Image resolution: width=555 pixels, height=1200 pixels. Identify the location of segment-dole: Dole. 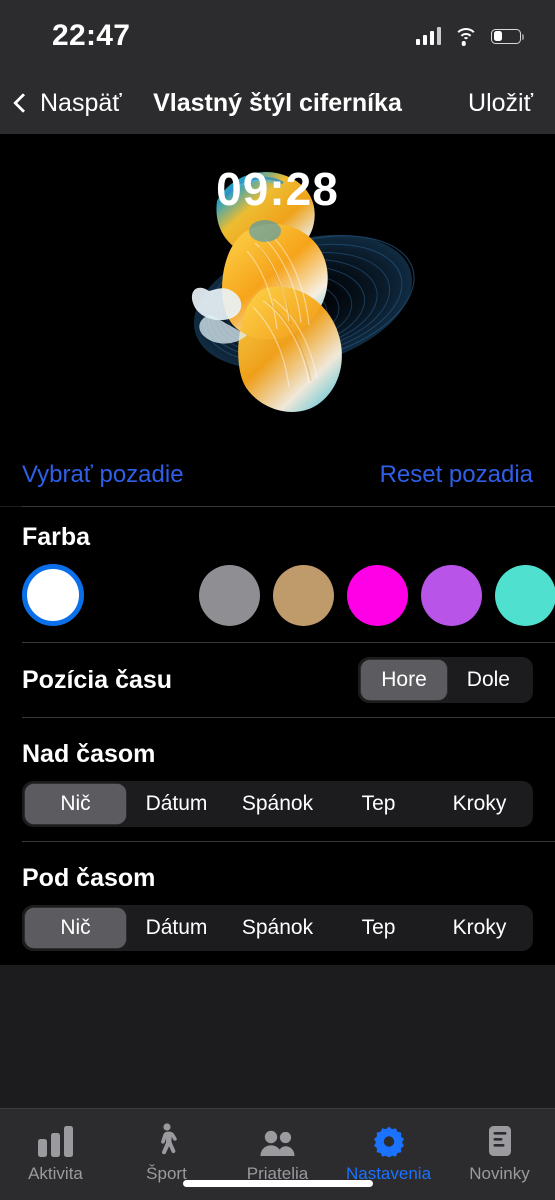
(488, 680).